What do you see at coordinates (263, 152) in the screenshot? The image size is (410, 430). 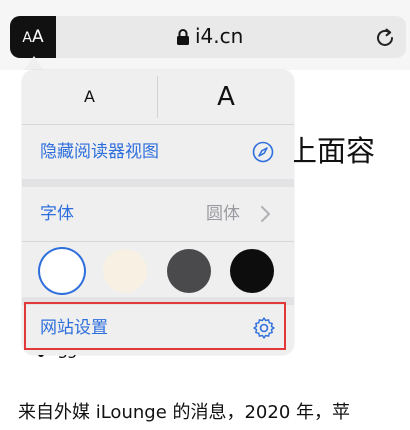 I see `compass-icon` at bounding box center [263, 152].